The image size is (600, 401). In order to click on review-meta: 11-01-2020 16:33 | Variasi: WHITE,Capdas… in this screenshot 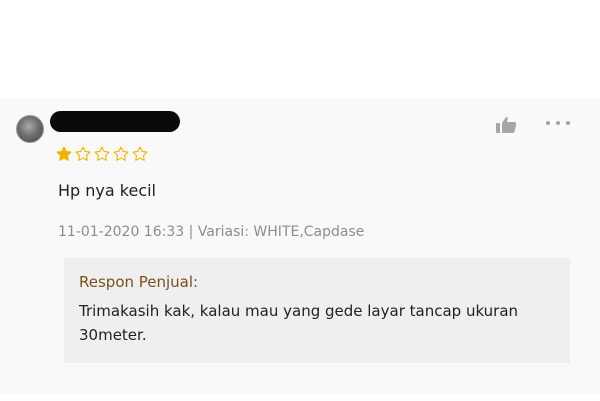, I will do `click(211, 232)`.